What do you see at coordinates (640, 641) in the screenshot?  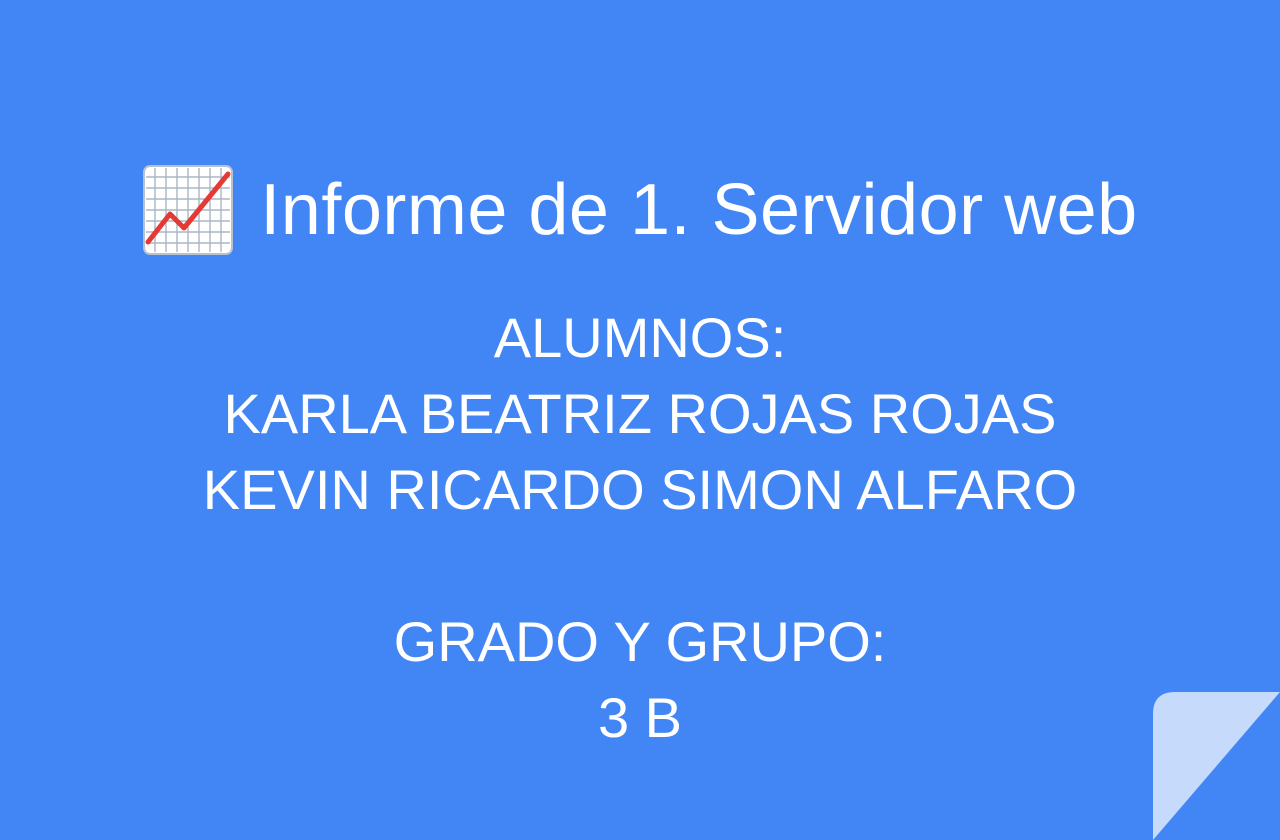 I see `group-heading: GRADO Y GRUPO:` at bounding box center [640, 641].